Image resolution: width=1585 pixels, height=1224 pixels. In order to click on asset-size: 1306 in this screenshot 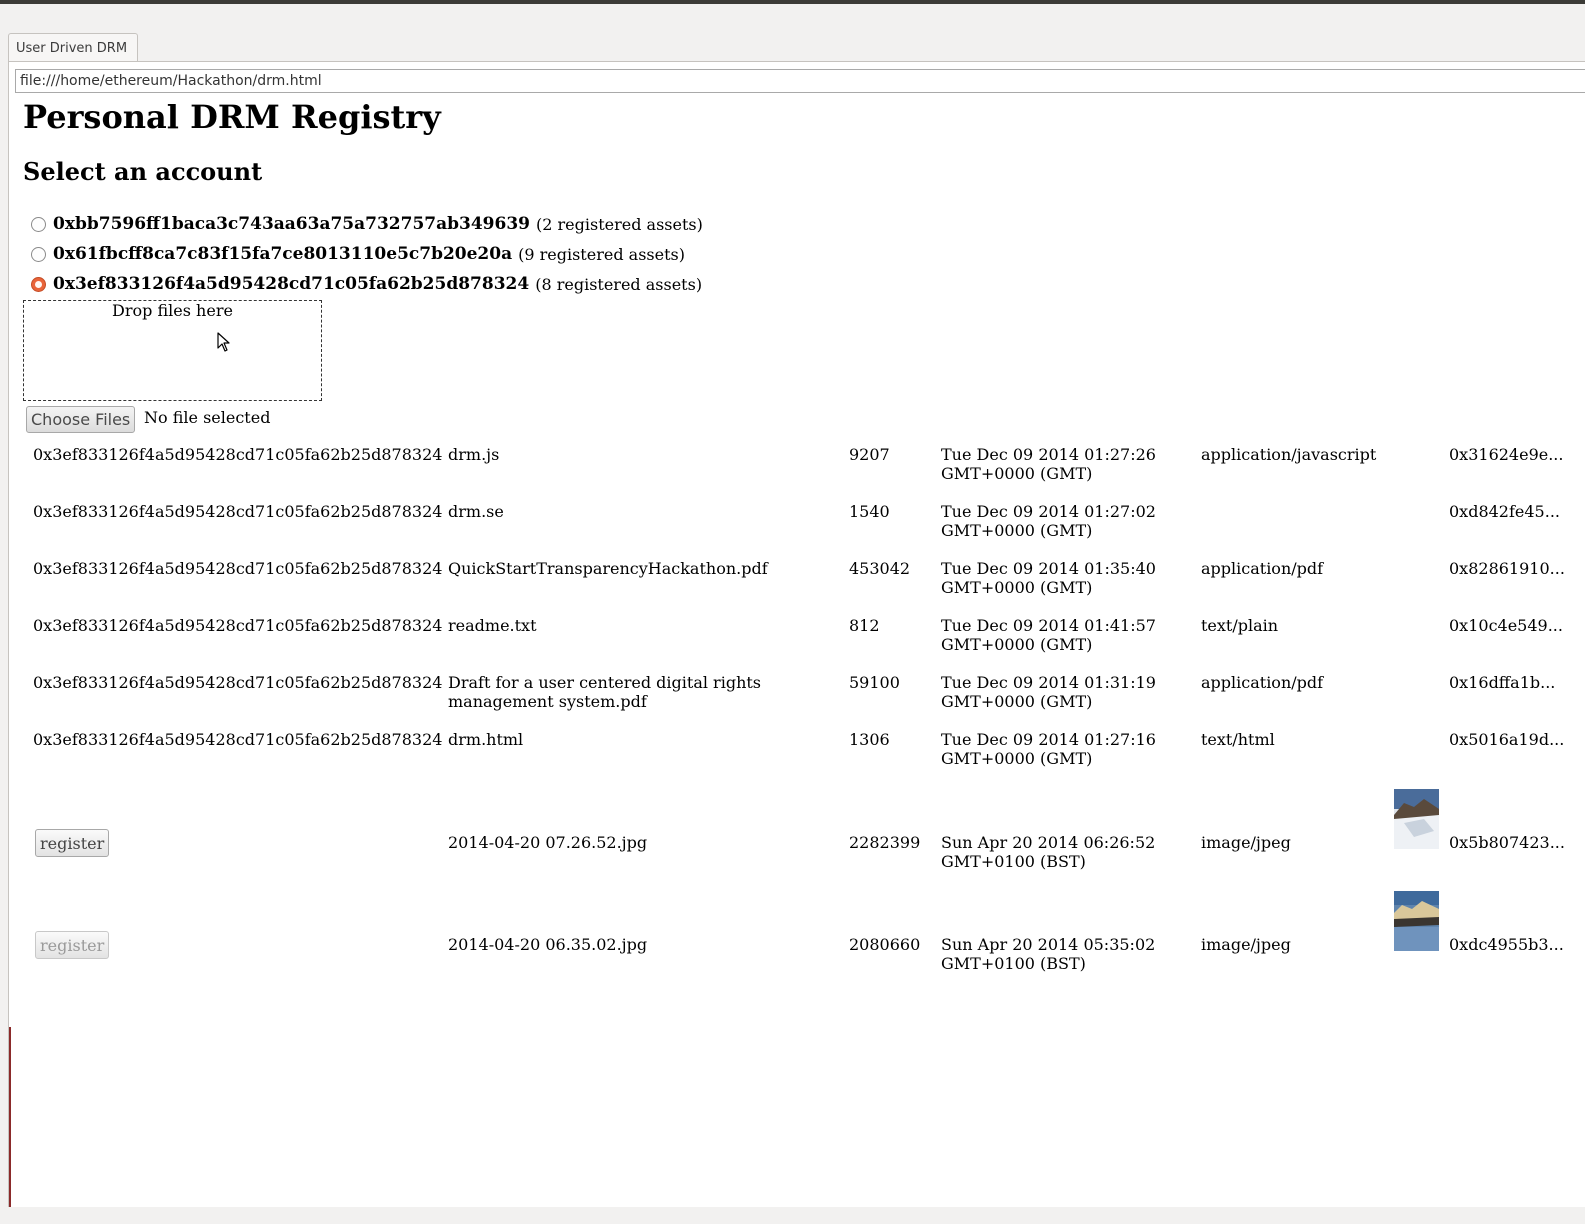, I will do `click(869, 739)`.